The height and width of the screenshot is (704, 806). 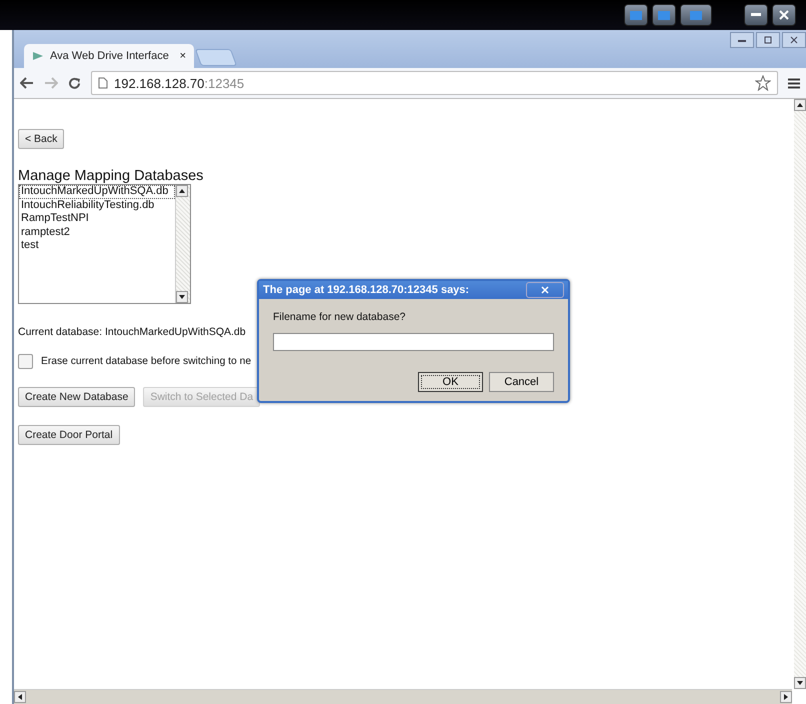 I want to click on back-arrow-icon, so click(x=27, y=83).